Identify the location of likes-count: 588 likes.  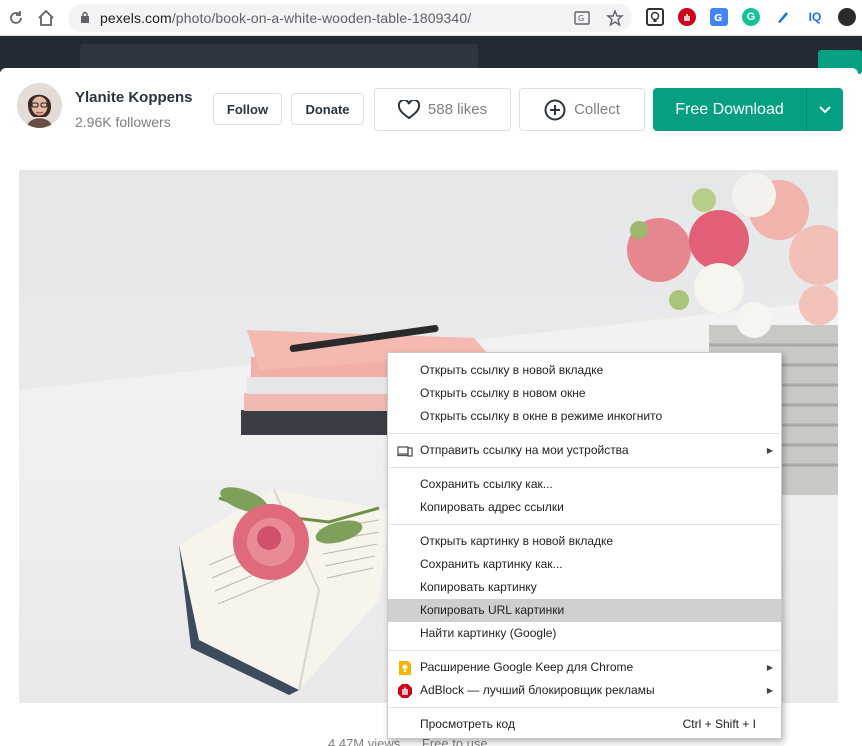
(457, 109).